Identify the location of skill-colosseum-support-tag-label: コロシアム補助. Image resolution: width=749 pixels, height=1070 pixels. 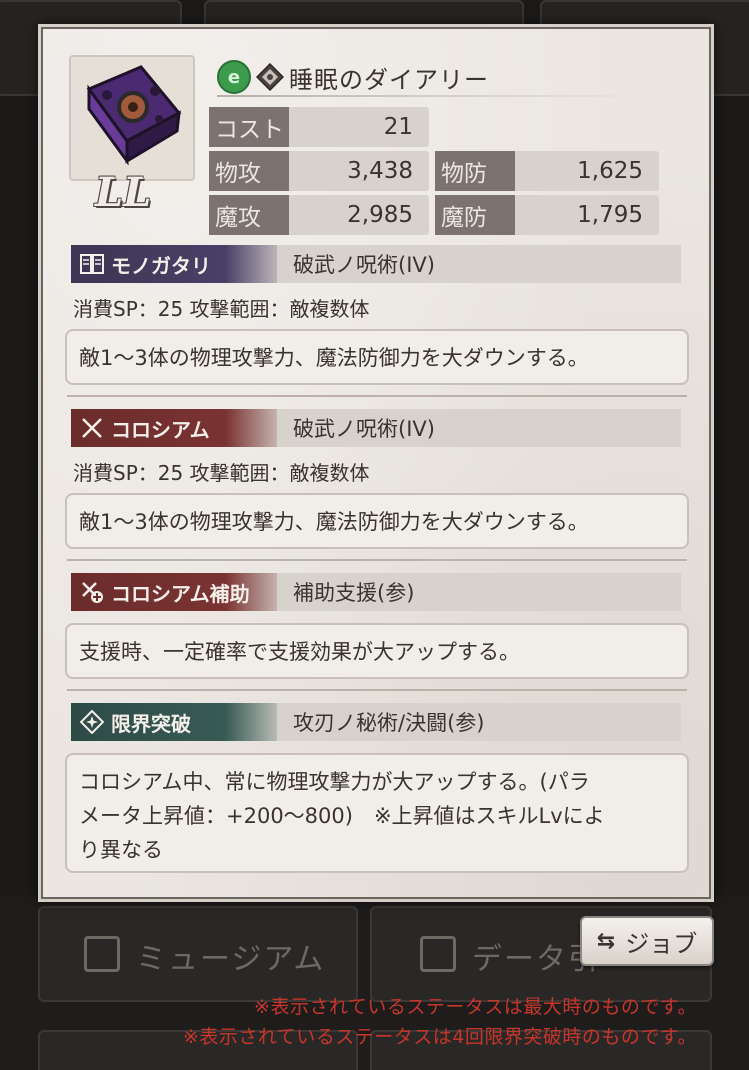
(180, 593).